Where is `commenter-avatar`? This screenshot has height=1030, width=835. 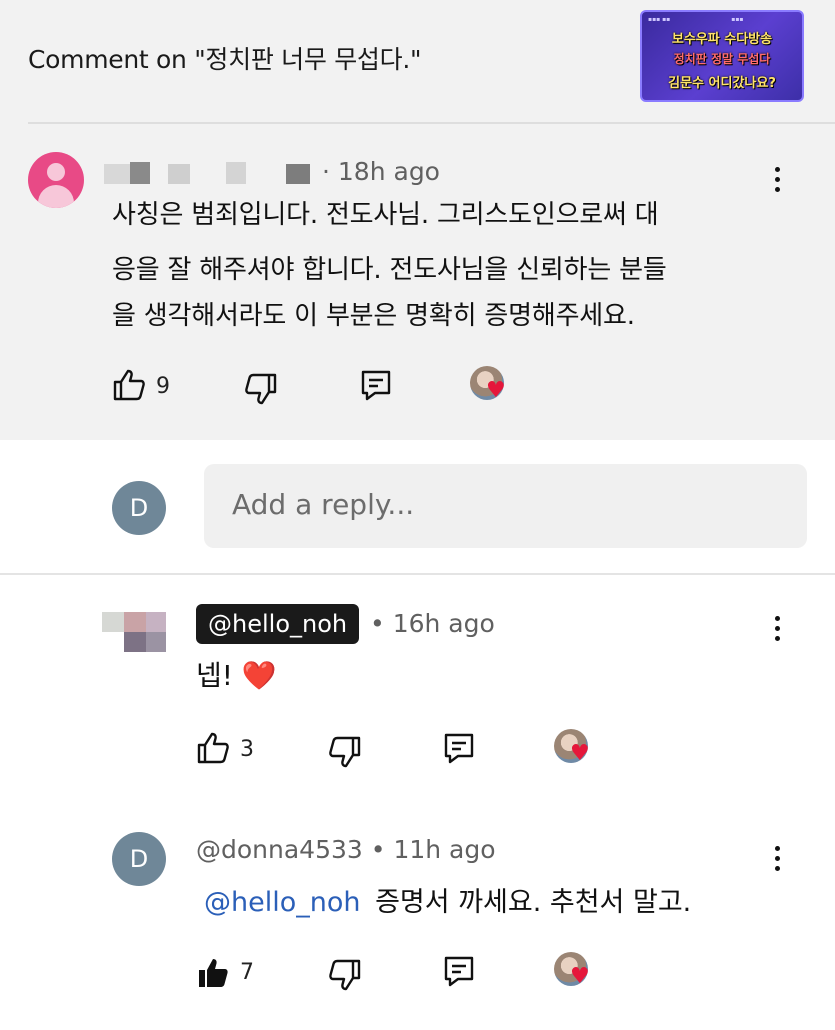 commenter-avatar is located at coordinates (56, 180).